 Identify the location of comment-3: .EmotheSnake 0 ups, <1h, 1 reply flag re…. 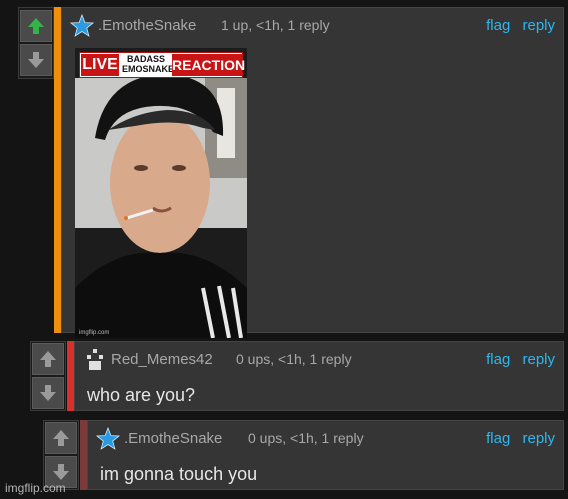
(303, 455).